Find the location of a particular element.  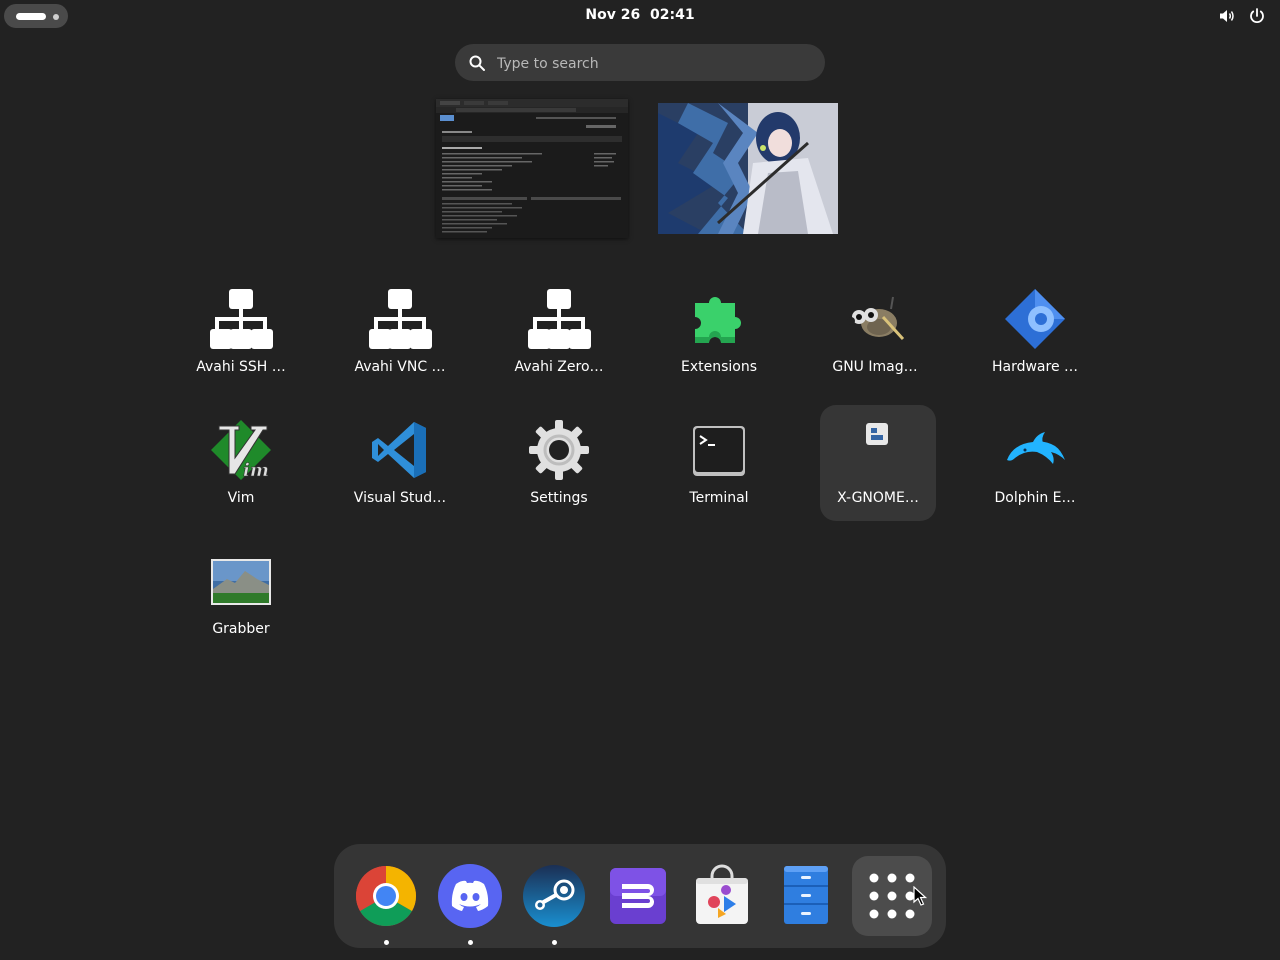

gear-icon is located at coordinates (559, 450).